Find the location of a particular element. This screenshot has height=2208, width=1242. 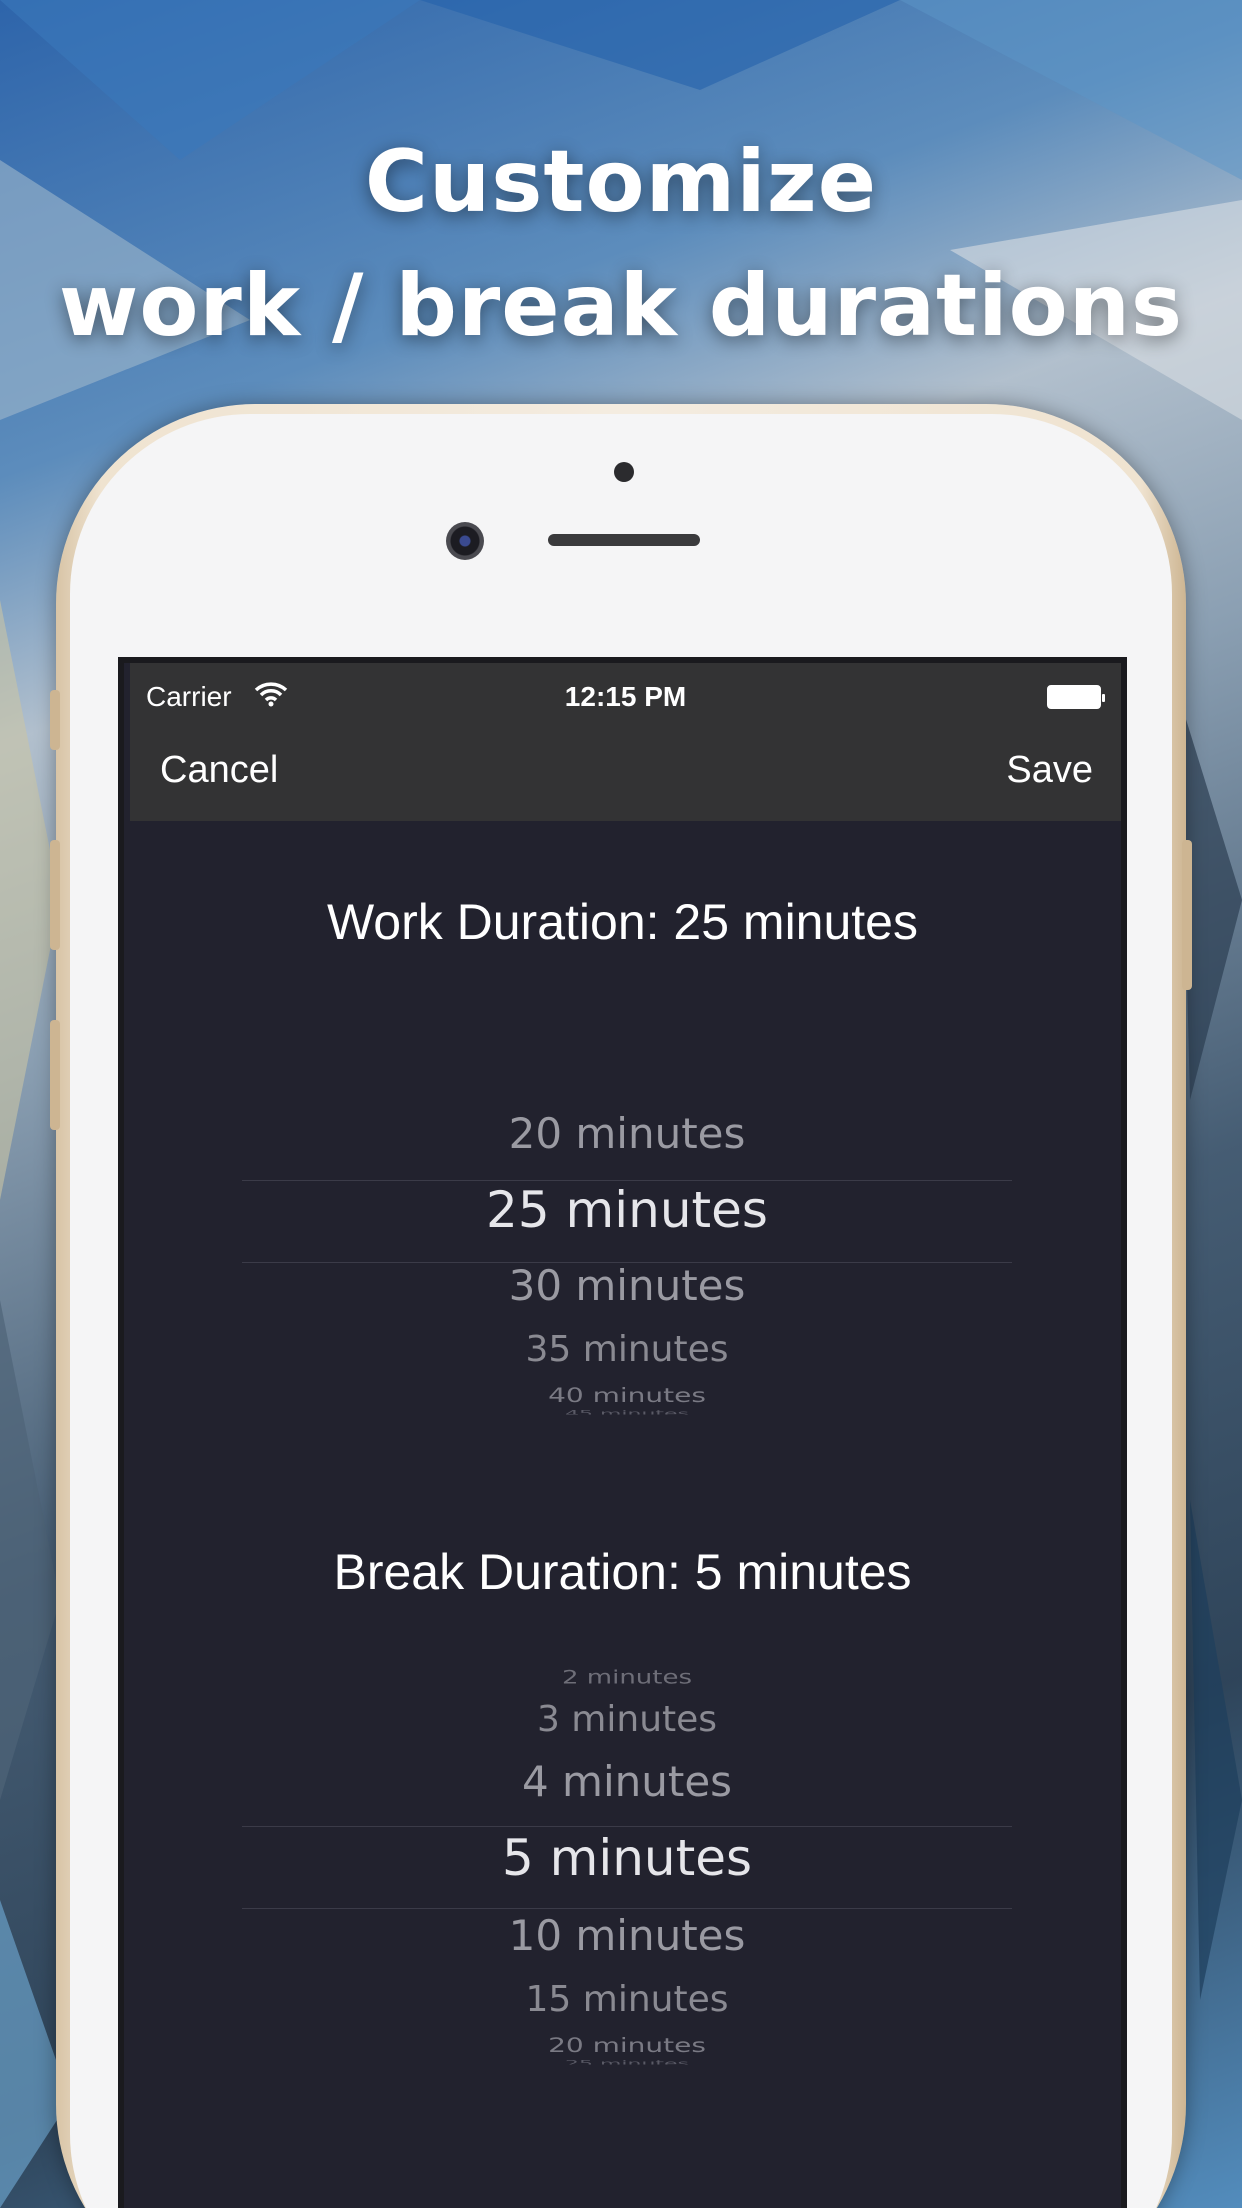

break-option-selected: 5 minutes is located at coordinates (627, 1858).